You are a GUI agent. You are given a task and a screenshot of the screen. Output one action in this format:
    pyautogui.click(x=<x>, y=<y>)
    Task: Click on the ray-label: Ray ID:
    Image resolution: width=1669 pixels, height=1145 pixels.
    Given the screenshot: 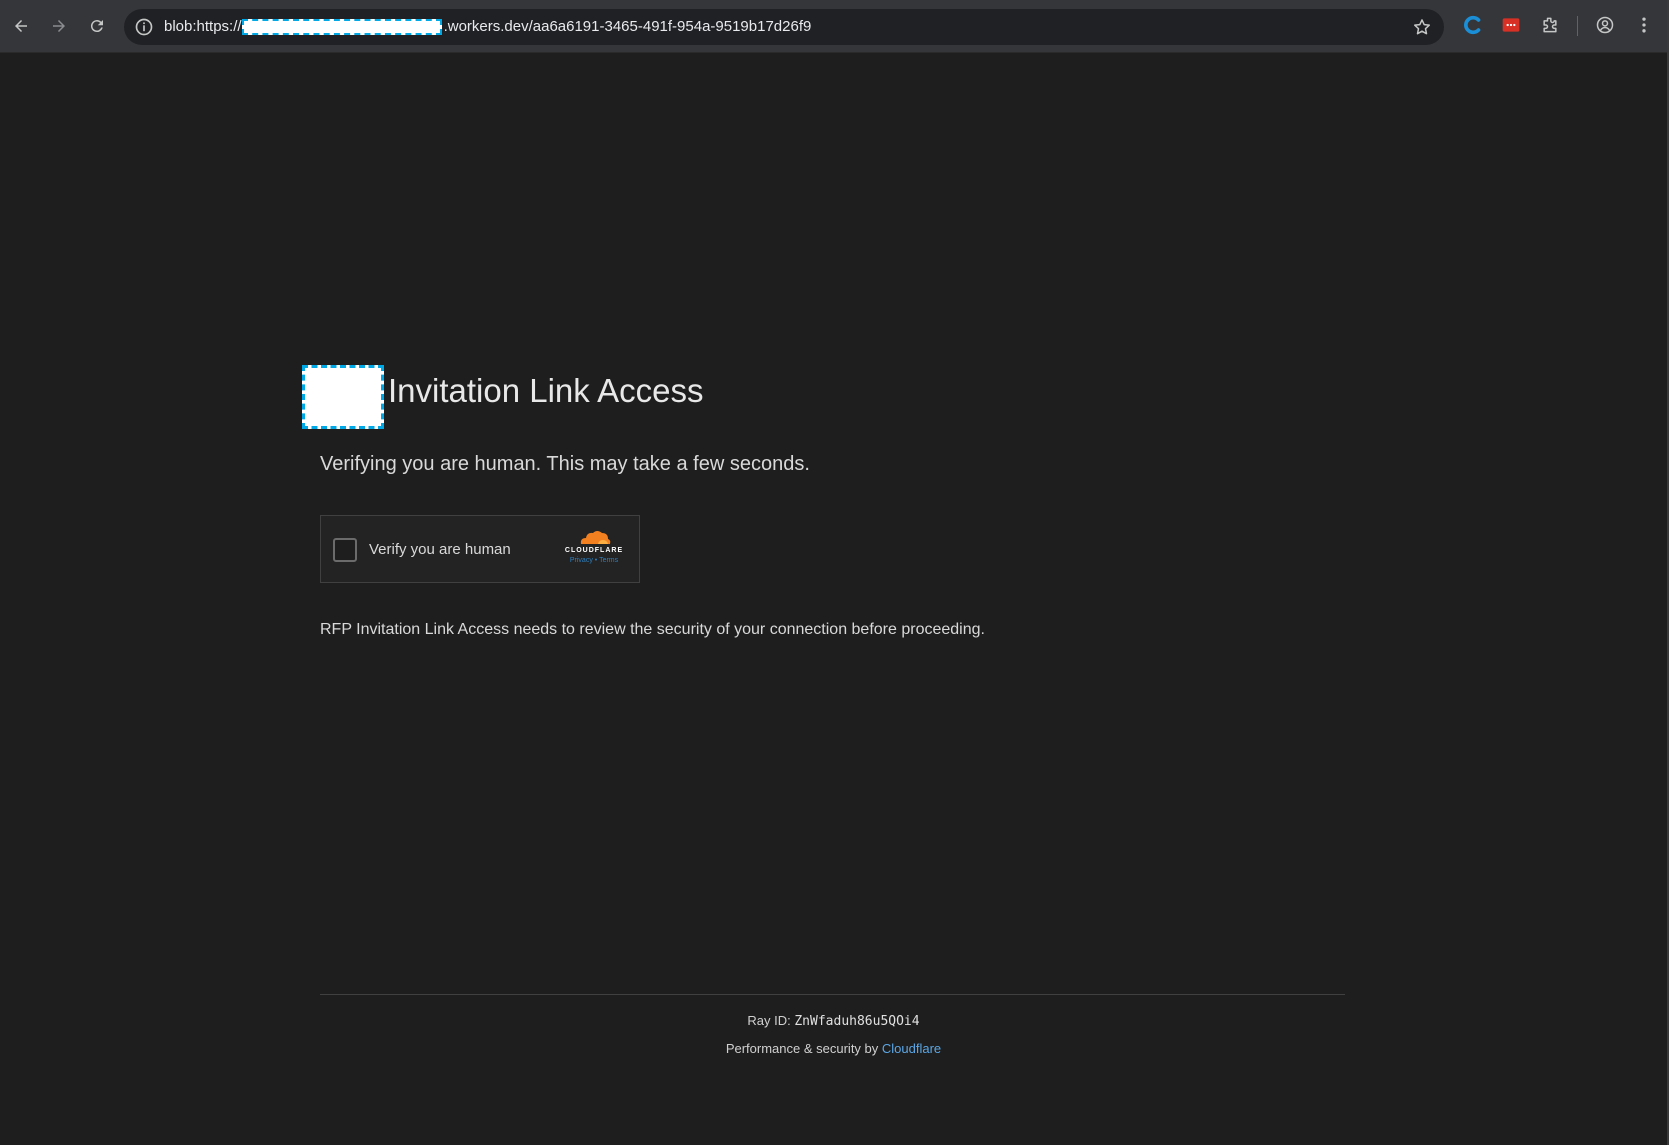 What is the action you would take?
    pyautogui.click(x=771, y=1020)
    